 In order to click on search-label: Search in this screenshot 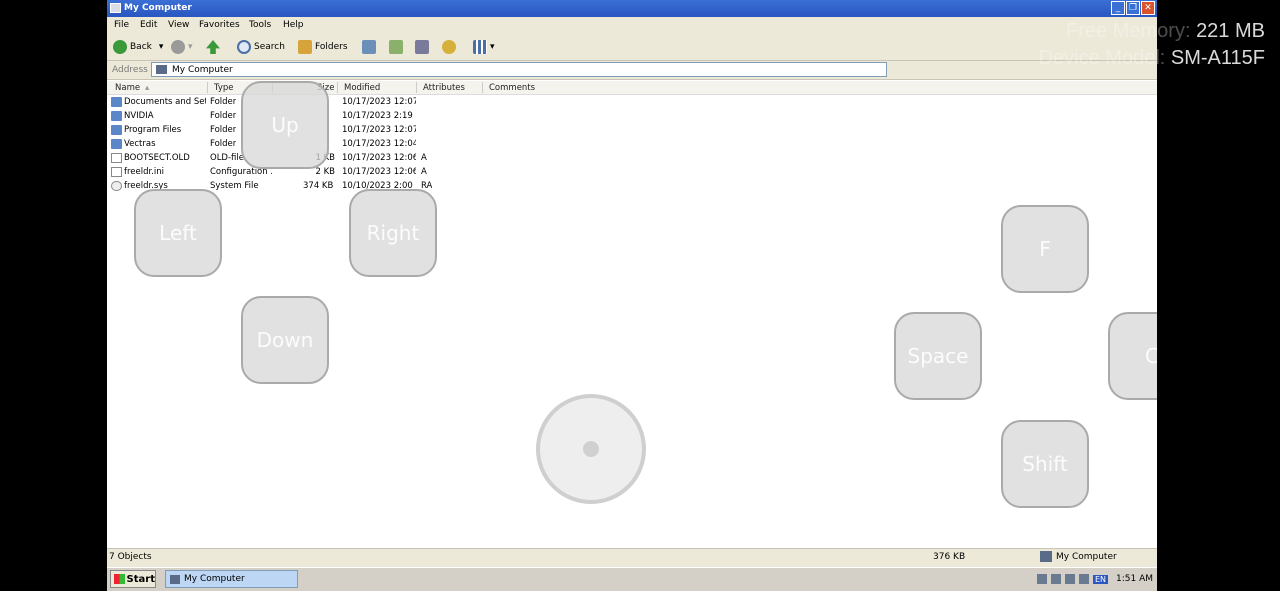, I will do `click(269, 47)`.